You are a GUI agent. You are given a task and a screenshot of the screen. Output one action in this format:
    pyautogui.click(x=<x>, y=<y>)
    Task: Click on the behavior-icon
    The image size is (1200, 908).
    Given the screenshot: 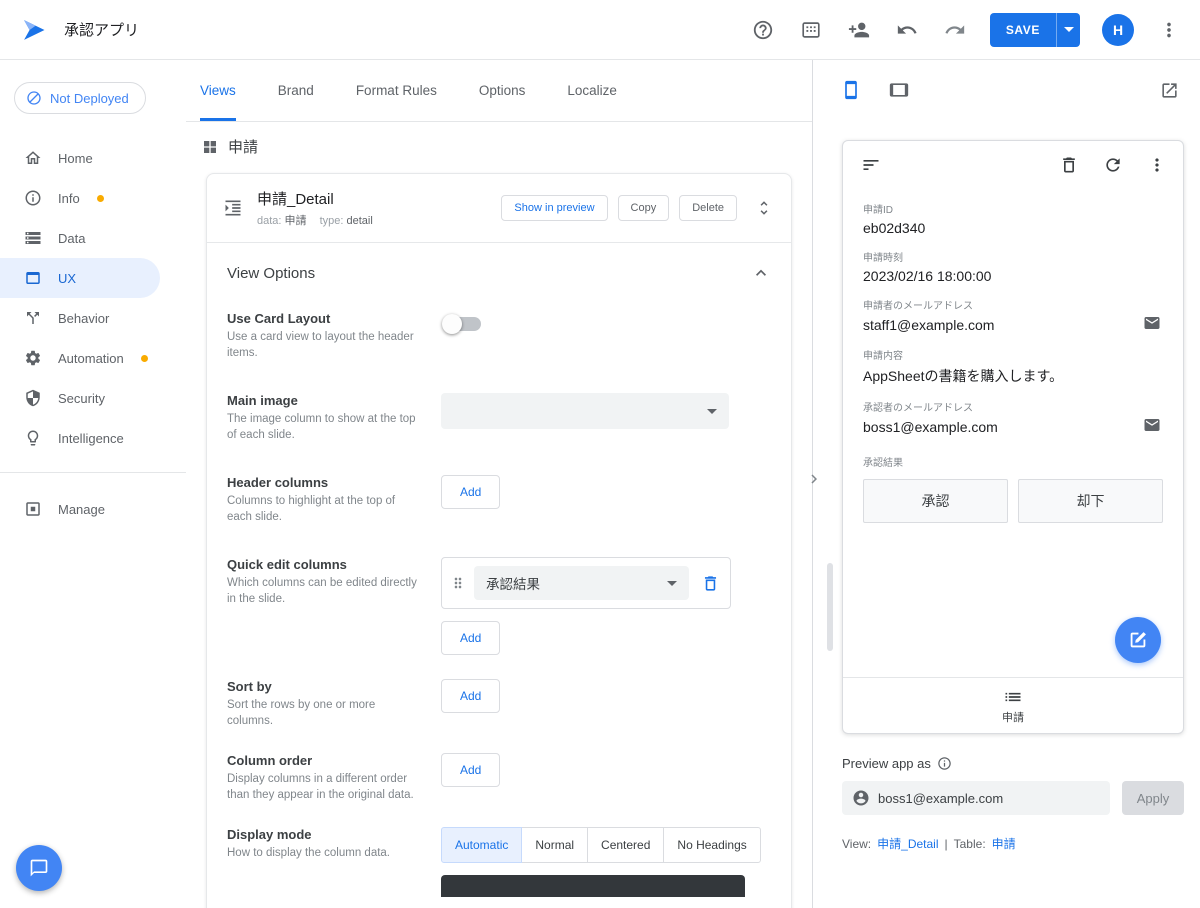 What is the action you would take?
    pyautogui.click(x=33, y=318)
    